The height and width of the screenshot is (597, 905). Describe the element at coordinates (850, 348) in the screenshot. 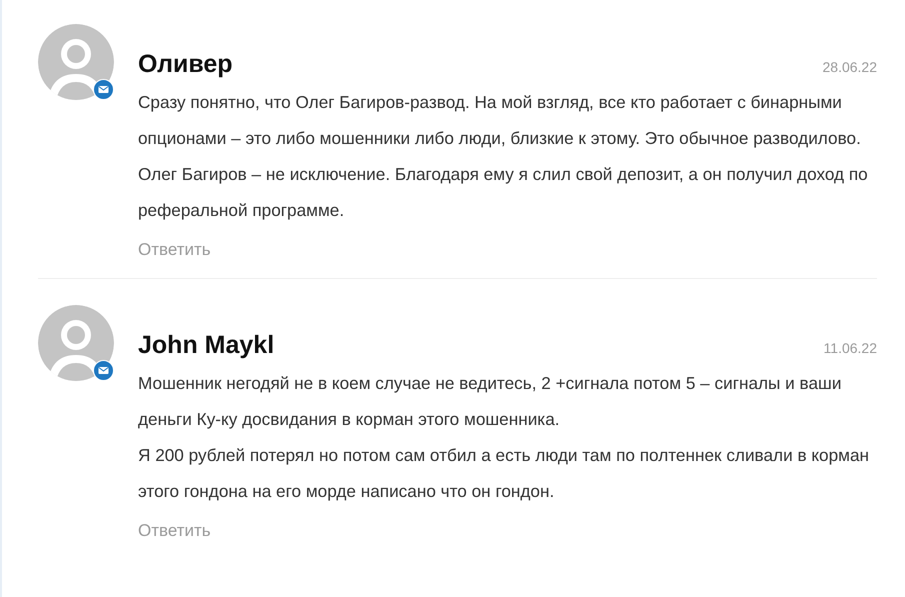

I see `comment-date: 11.06.22` at that location.